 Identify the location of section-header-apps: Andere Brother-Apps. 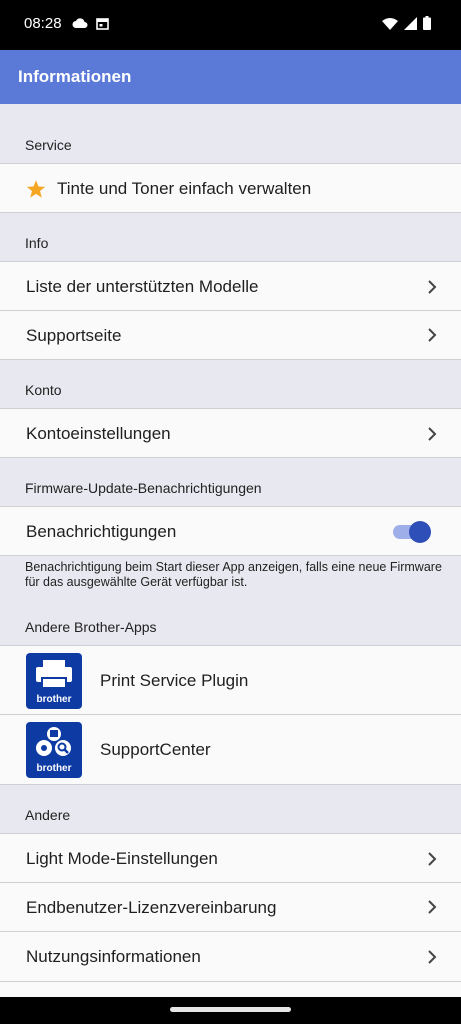
(91, 627).